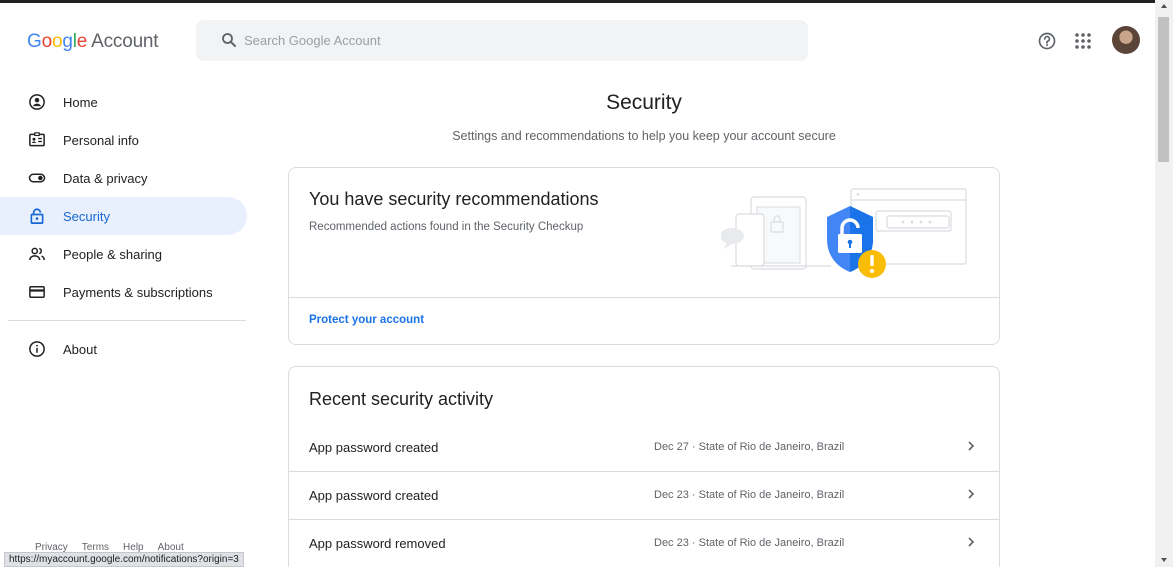  Describe the element at coordinates (123, 349) in the screenshot. I see `sidebar-item-about: About` at that location.